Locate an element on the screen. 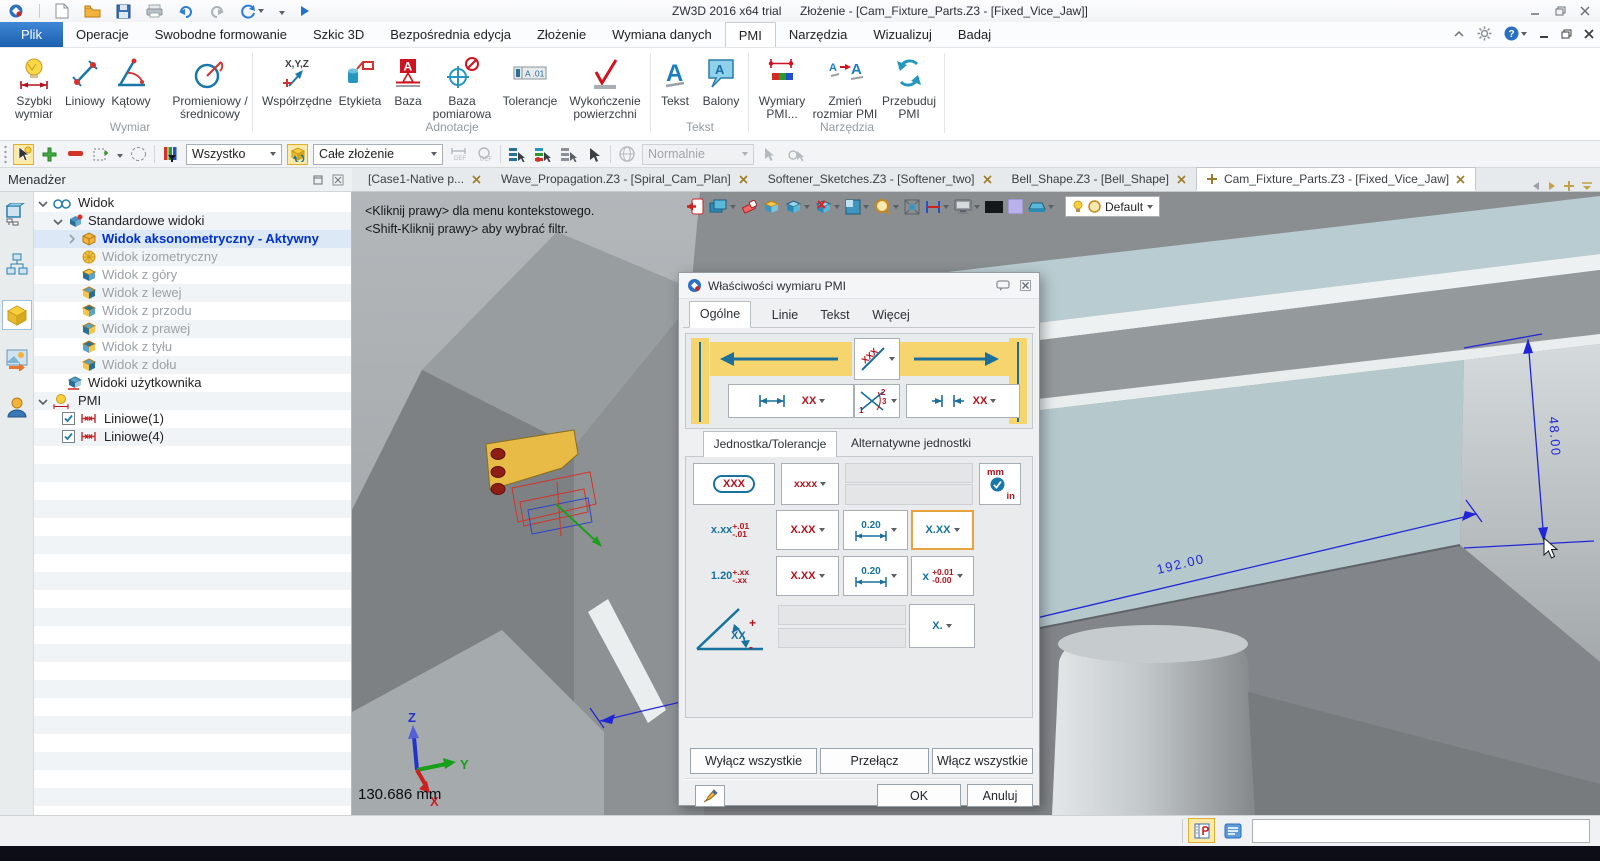 The image size is (1600, 861). hide-box-icon is located at coordinates (827, 207).